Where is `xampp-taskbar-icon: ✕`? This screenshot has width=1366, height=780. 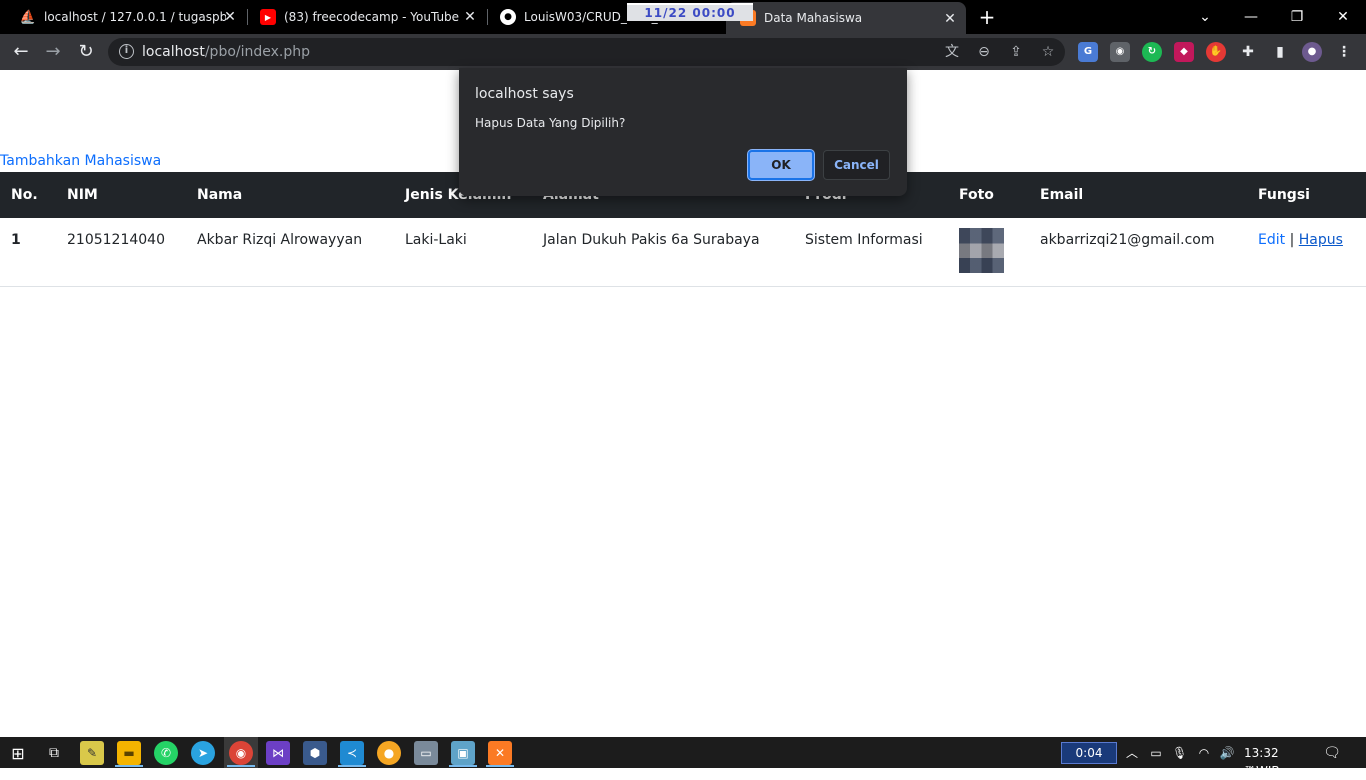
xampp-taskbar-icon: ✕ is located at coordinates (500, 753).